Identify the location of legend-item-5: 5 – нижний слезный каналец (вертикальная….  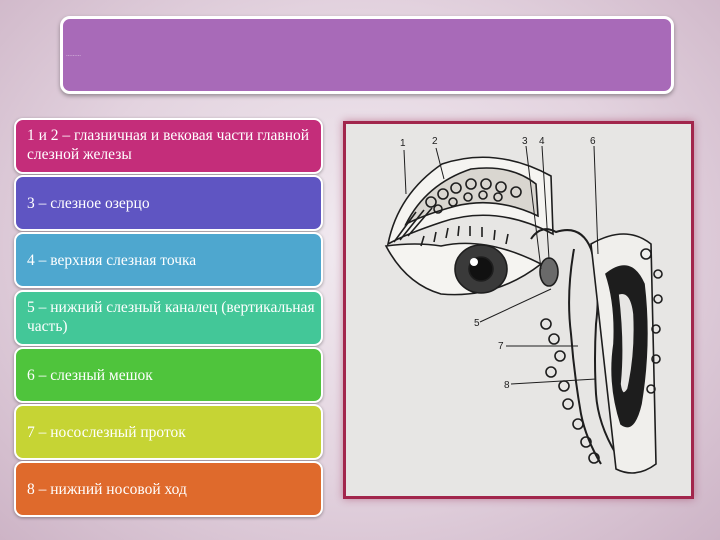
(168, 318).